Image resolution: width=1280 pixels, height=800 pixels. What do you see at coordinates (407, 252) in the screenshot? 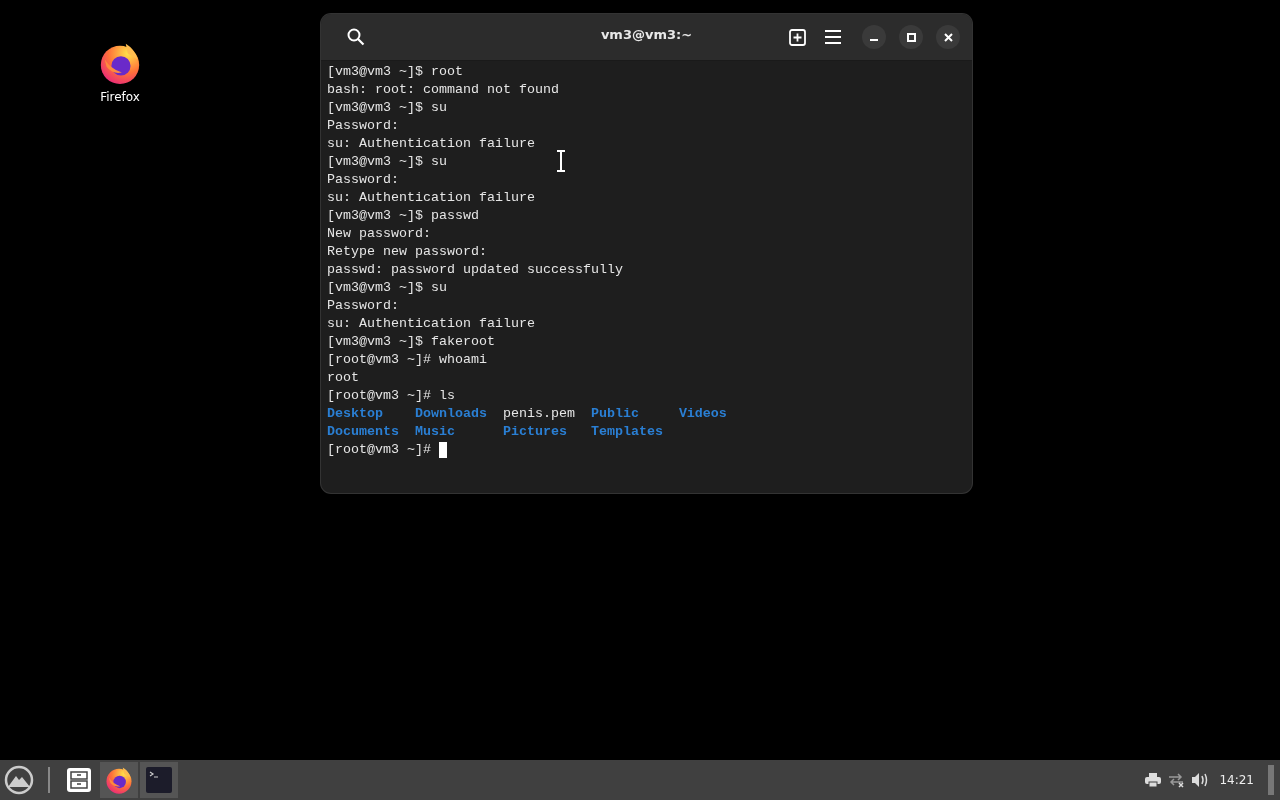
I see `terminal-line: Retype new password:` at bounding box center [407, 252].